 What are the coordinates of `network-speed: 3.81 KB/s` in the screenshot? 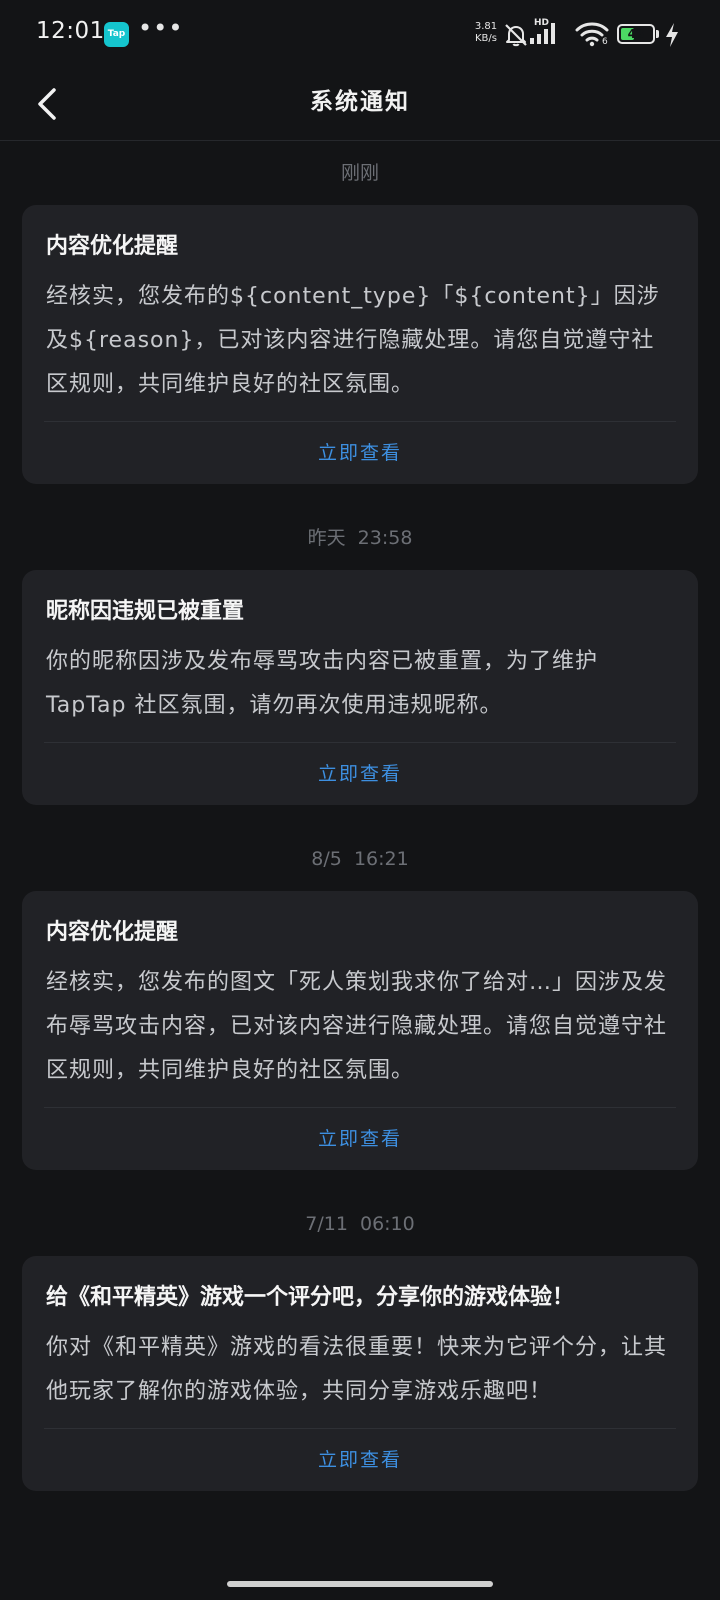 It's located at (486, 33).